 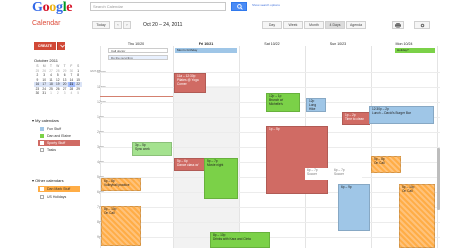 What do you see at coordinates (276, 101) in the screenshot?
I see `event-title: Brunch w/ Michelle's` at bounding box center [276, 101].